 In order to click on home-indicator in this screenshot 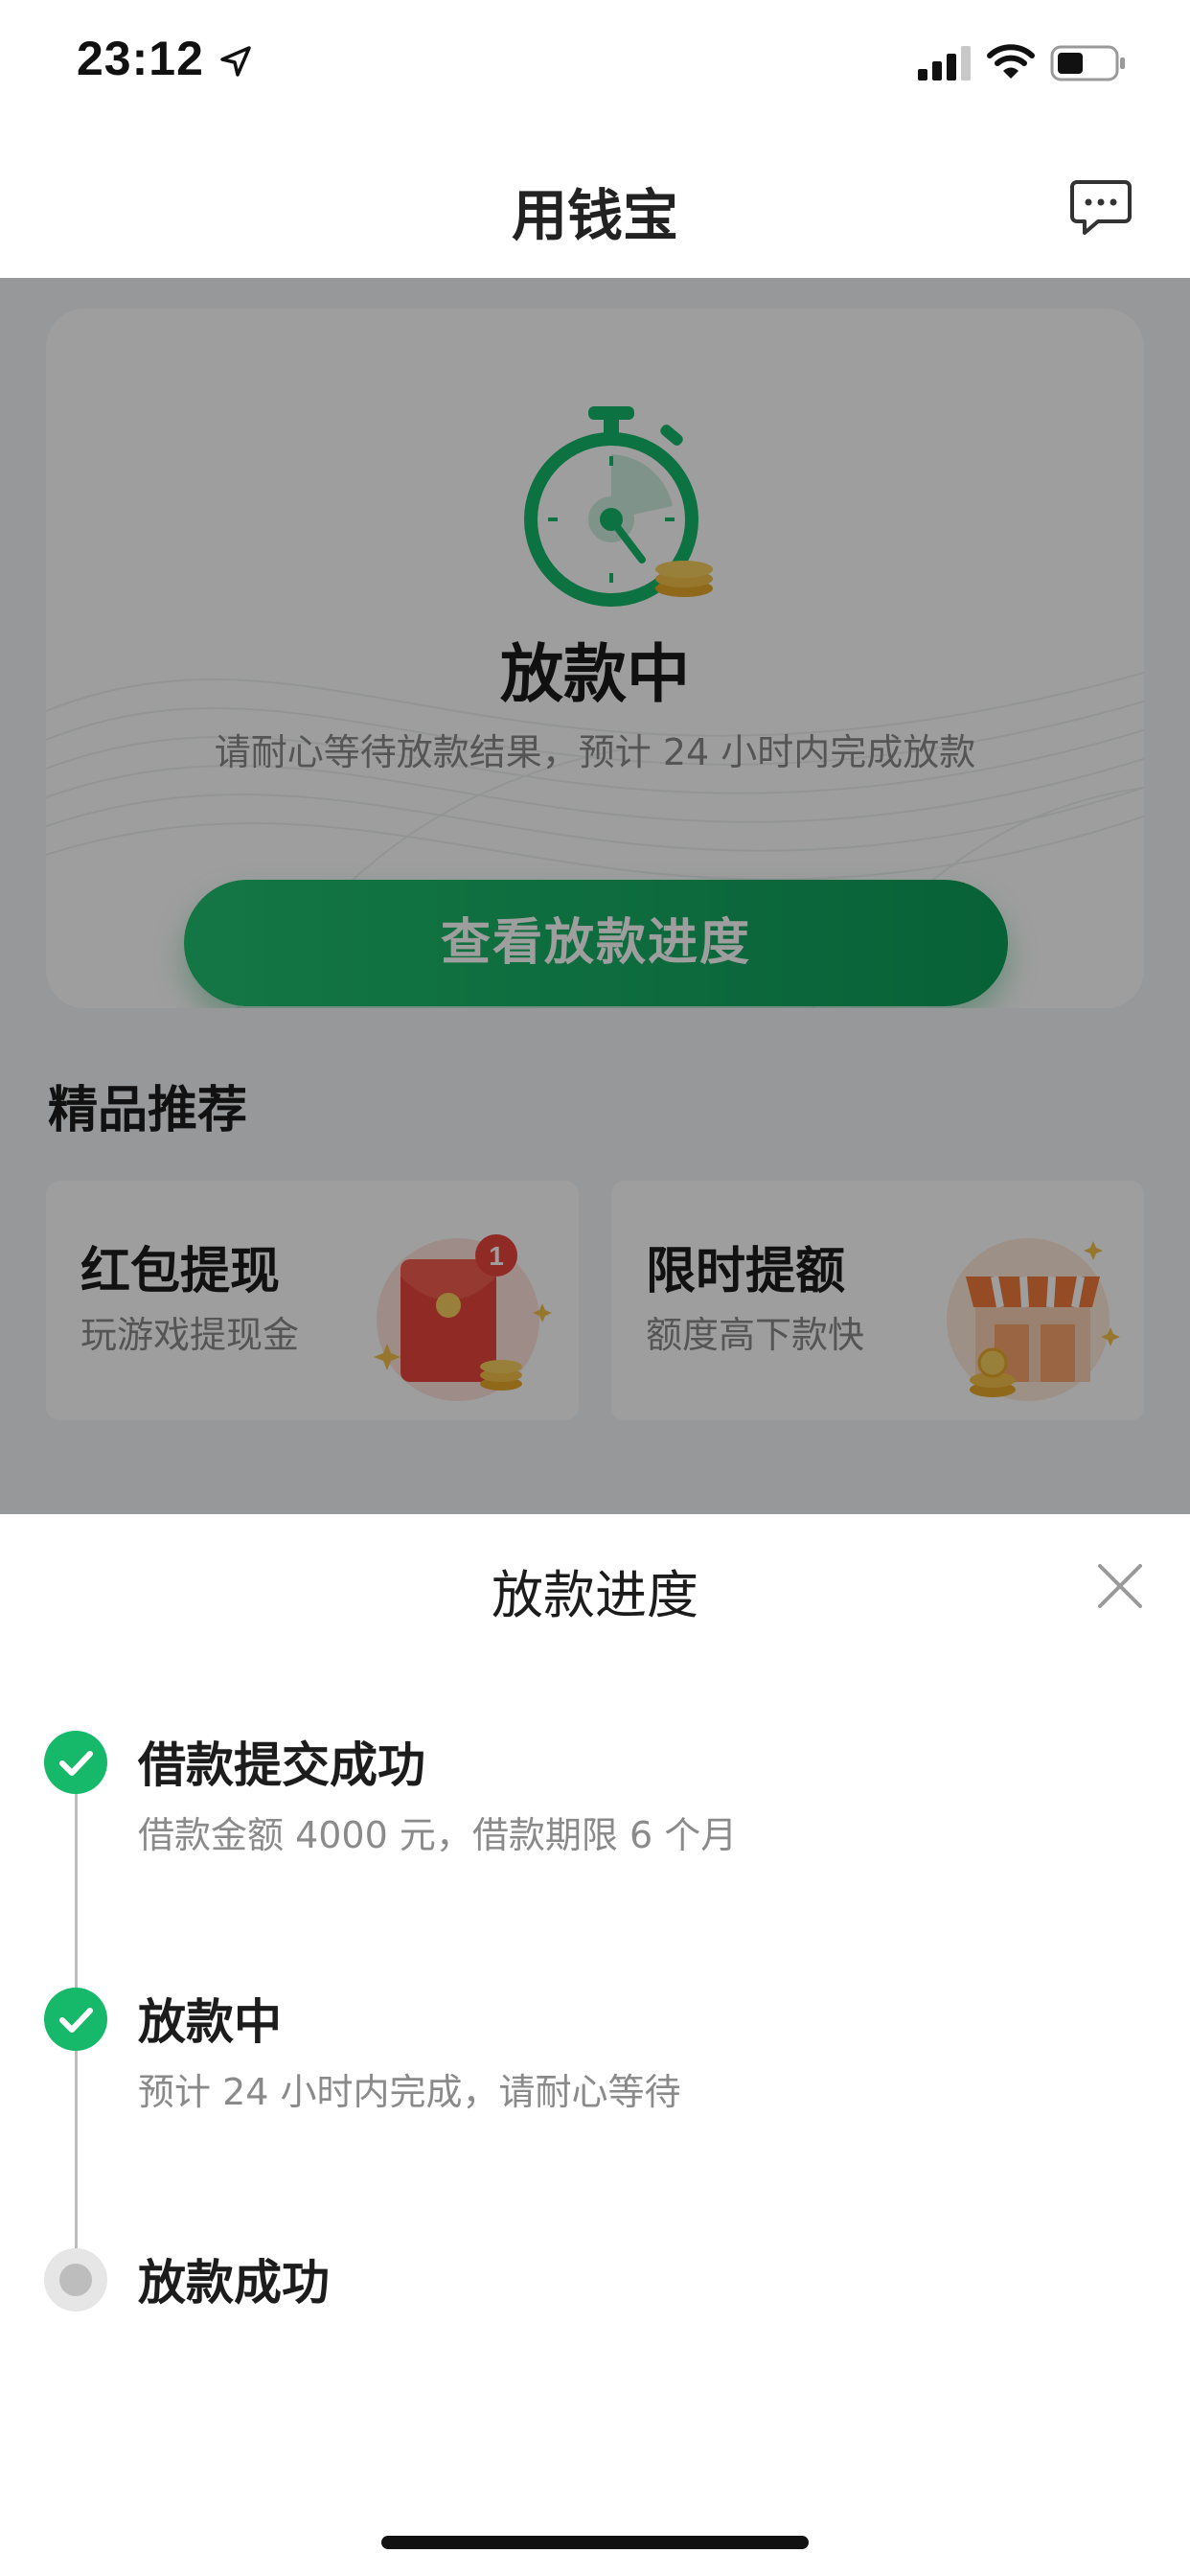, I will do `click(595, 2542)`.